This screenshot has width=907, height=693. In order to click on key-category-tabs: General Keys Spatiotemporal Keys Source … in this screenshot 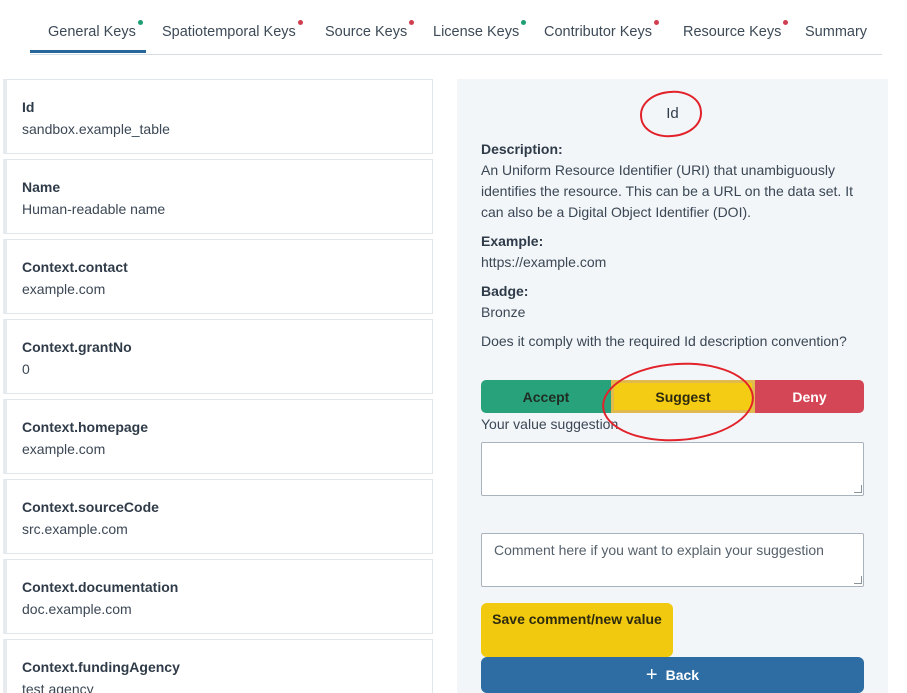, I will do `click(456, 27)`.